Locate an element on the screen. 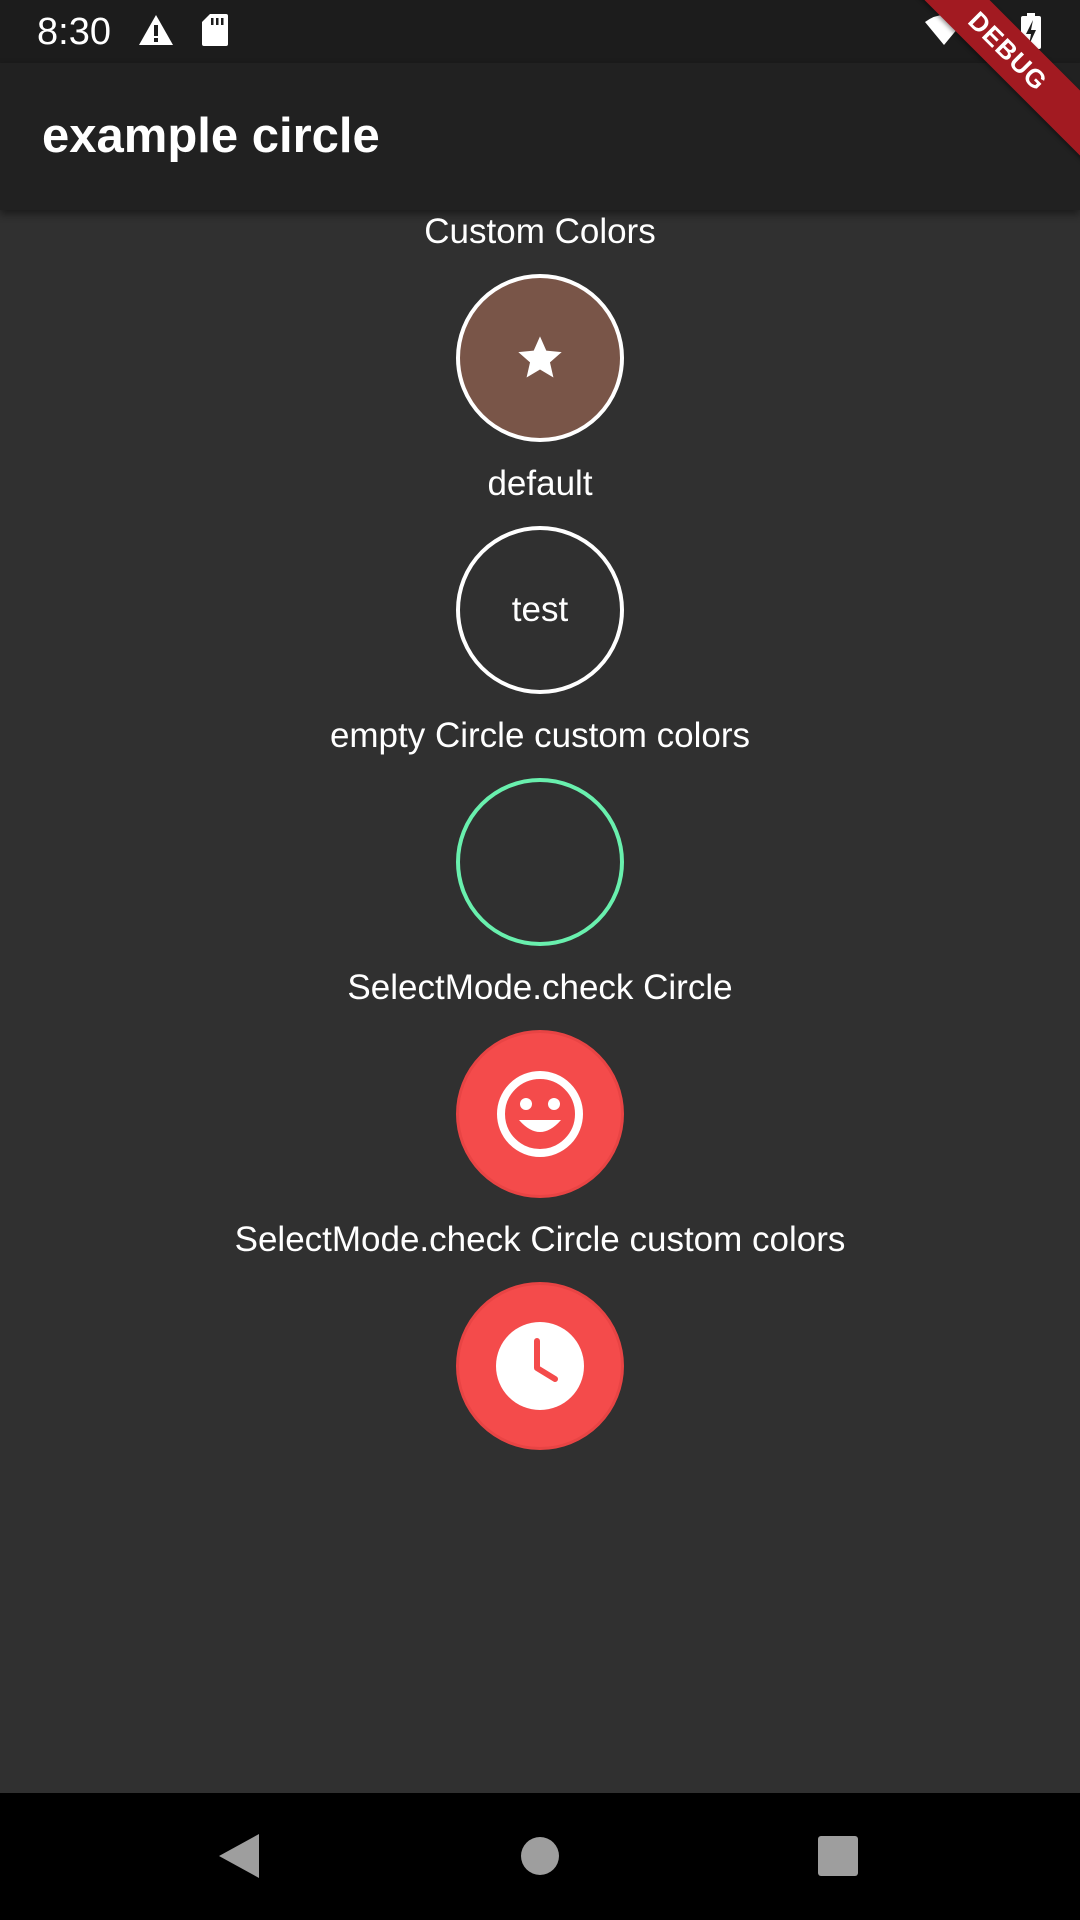 This screenshot has width=1080, height=1920. recents-button is located at coordinates (838, 1856).